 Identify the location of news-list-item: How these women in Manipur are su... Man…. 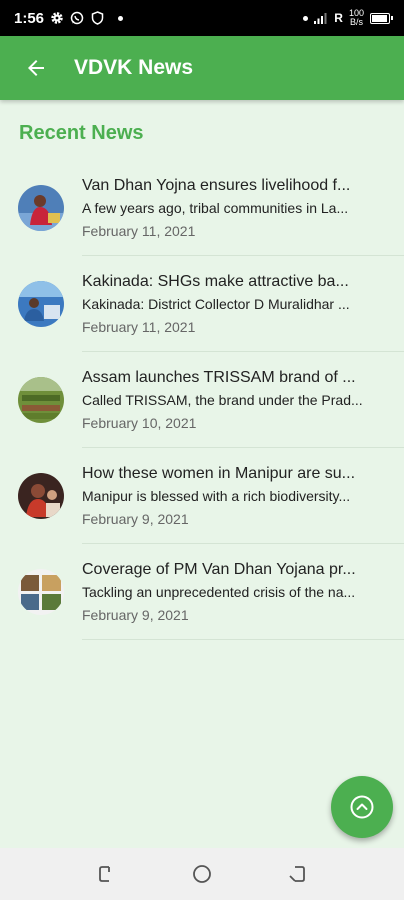
(202, 496).